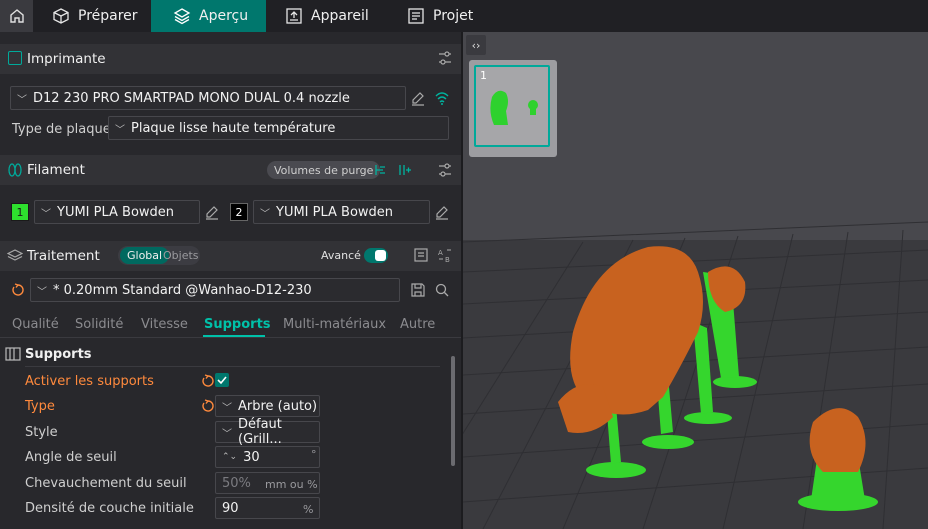 This screenshot has height=529, width=928. What do you see at coordinates (13, 354) in the screenshot?
I see `supports-icon` at bounding box center [13, 354].